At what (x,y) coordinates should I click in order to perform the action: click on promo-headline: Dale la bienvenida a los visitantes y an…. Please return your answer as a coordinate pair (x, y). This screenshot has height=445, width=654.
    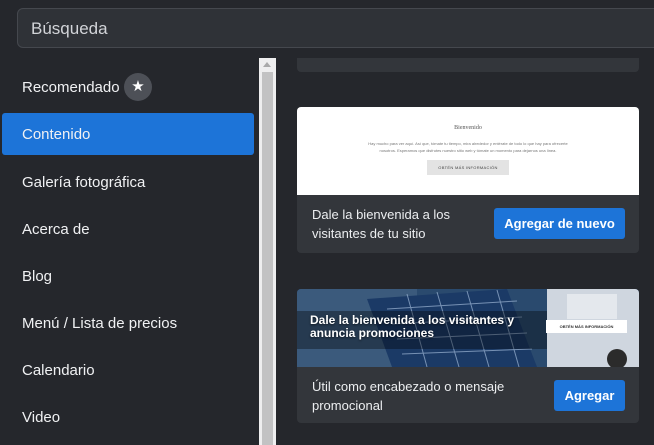
    Looking at the image, I should click on (412, 326).